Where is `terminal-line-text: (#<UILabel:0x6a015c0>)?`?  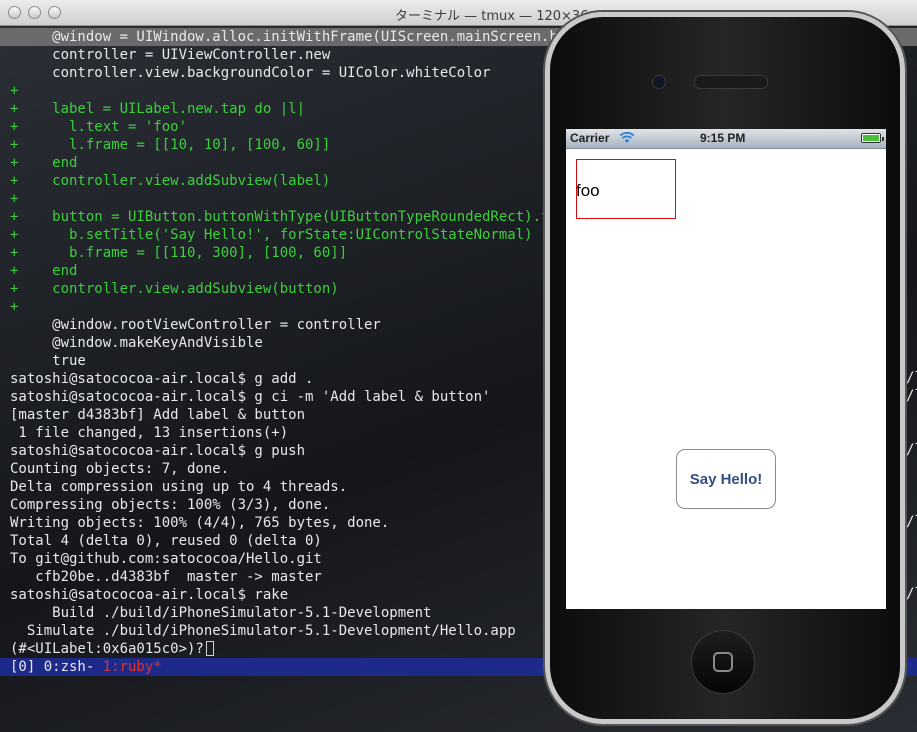
terminal-line-text: (#<UILabel:0x6a015c0>)? is located at coordinates (107, 649).